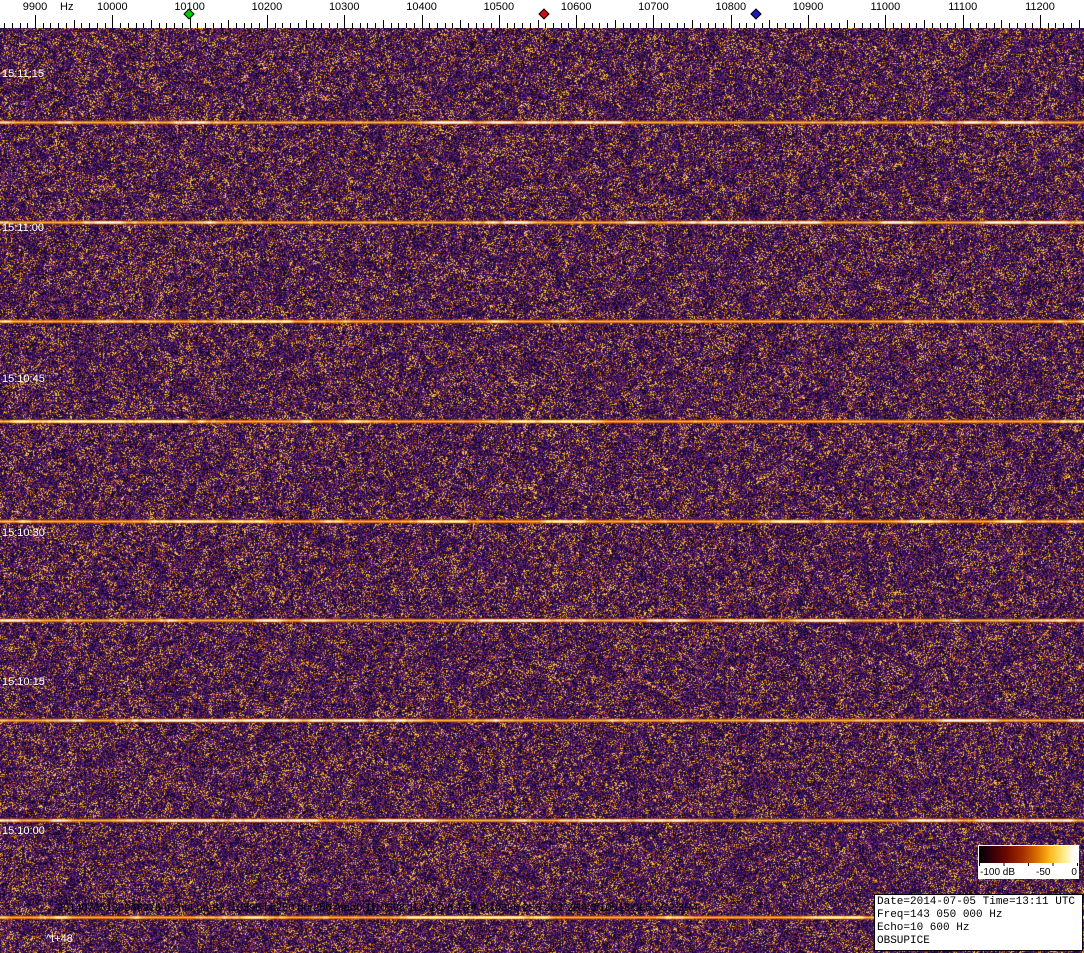 The width and height of the screenshot is (1084, 953). Describe the element at coordinates (576, 7) in the screenshot. I see `ruler-frequency-label: 10600` at that location.